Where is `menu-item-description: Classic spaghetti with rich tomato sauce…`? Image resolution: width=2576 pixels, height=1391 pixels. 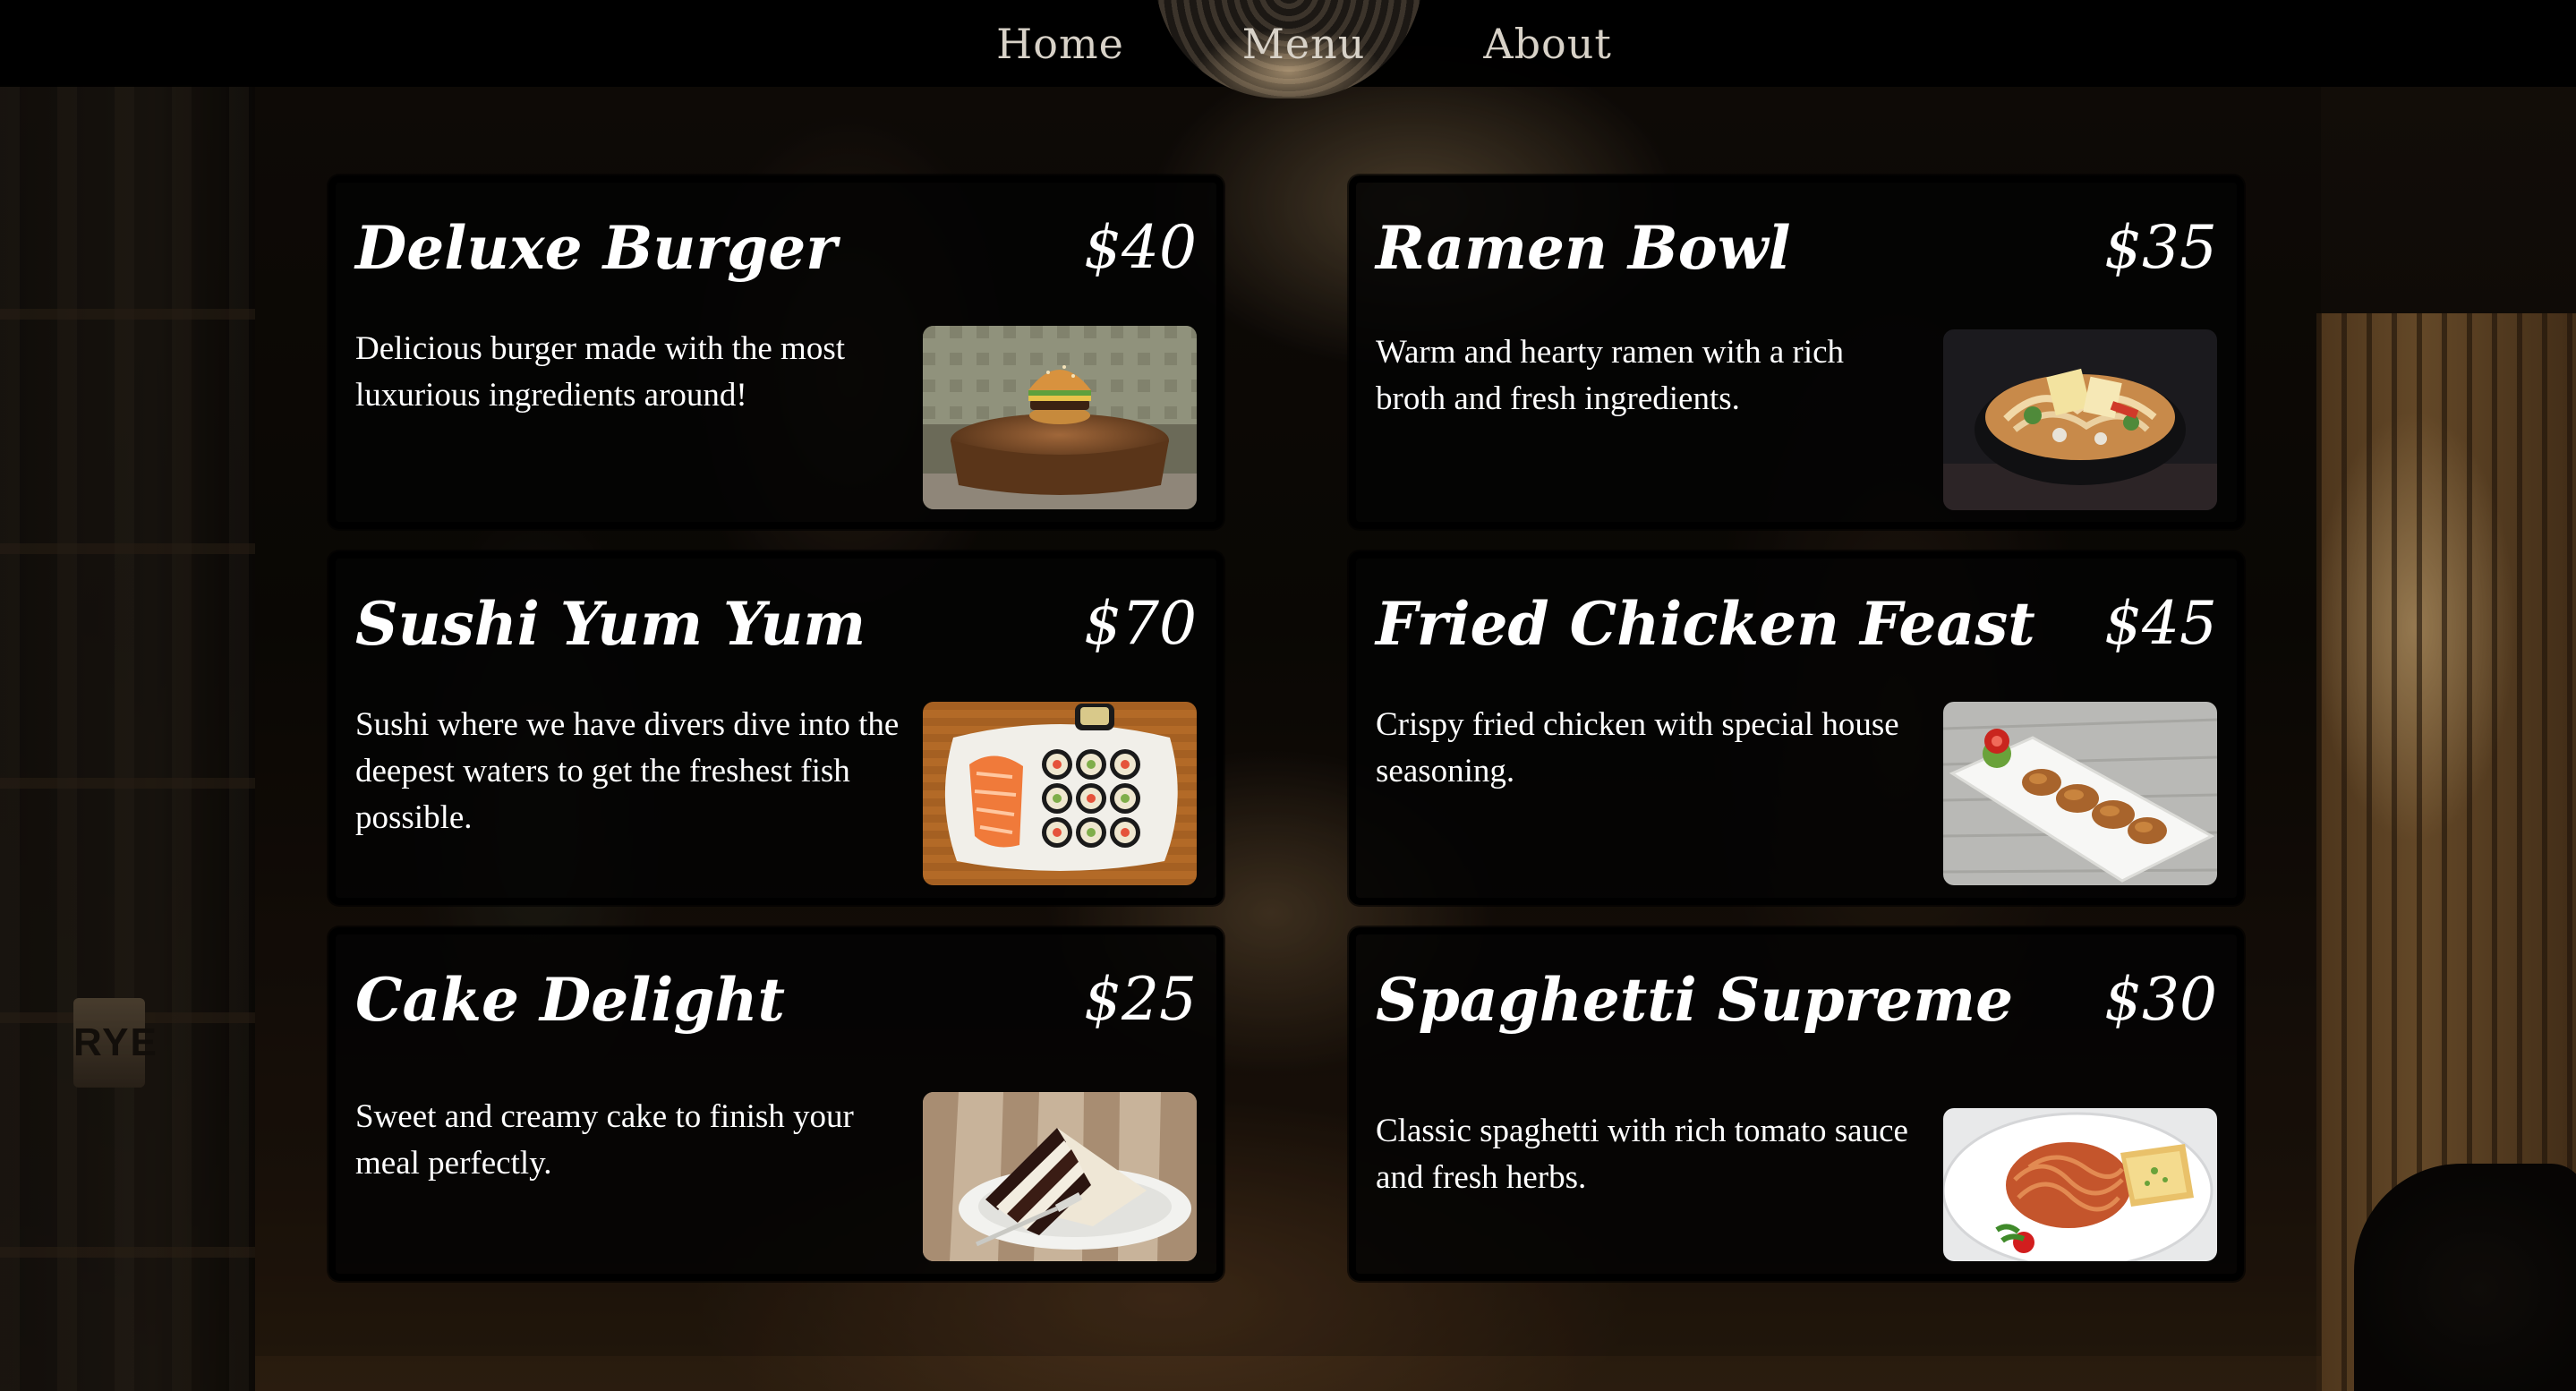
menu-item-description: Classic spaghetti with rich tomato sauce… is located at coordinates (1642, 1155).